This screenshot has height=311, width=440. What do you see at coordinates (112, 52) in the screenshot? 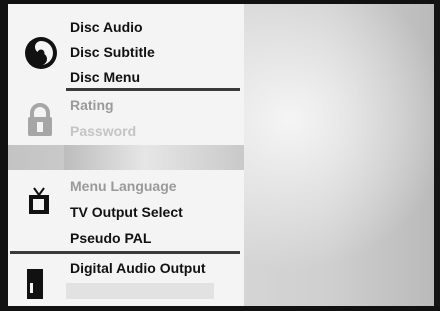
I see `menu-item-disc-subtitle: Disc Subtitle` at bounding box center [112, 52].